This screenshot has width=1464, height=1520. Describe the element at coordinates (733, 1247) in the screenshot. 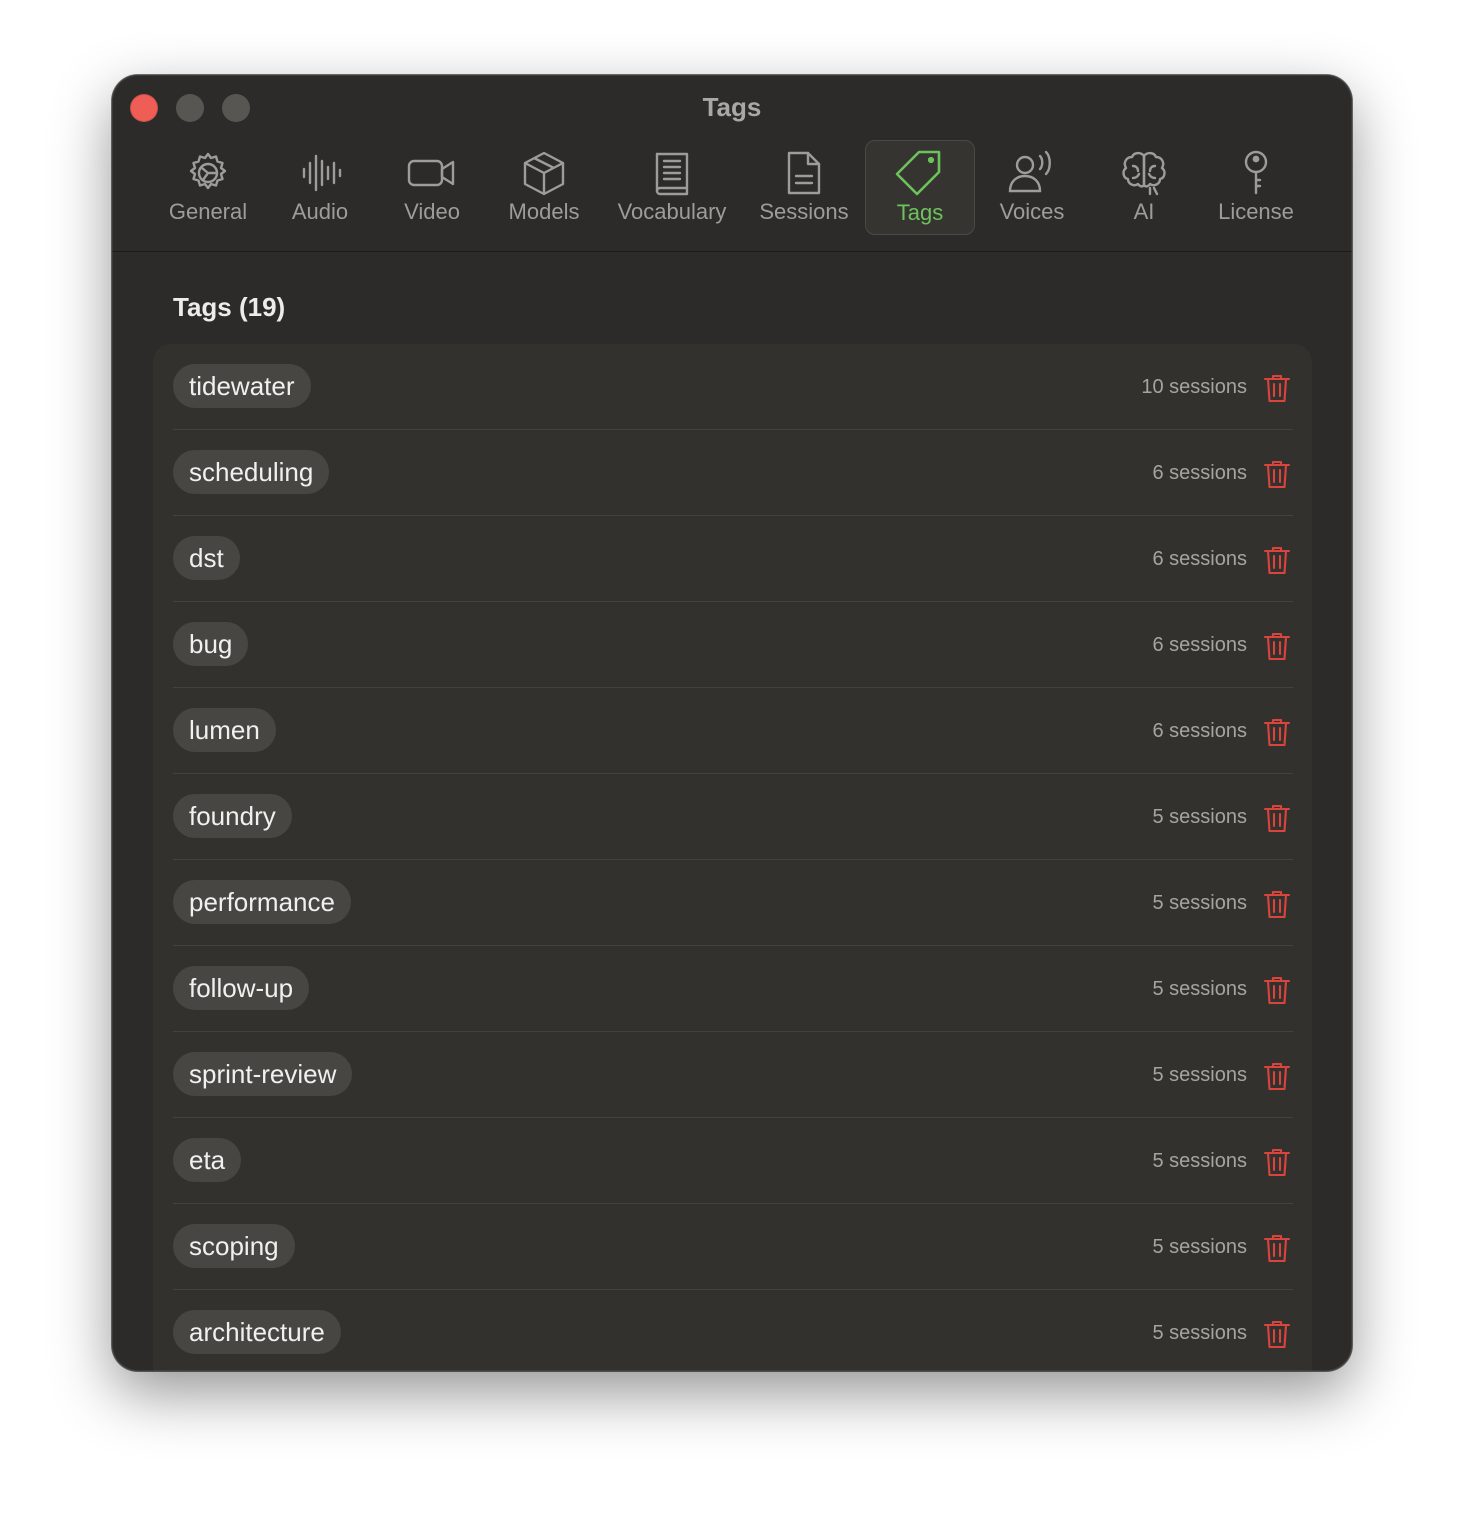

I see `tag-row: scoping 5 sessions` at that location.